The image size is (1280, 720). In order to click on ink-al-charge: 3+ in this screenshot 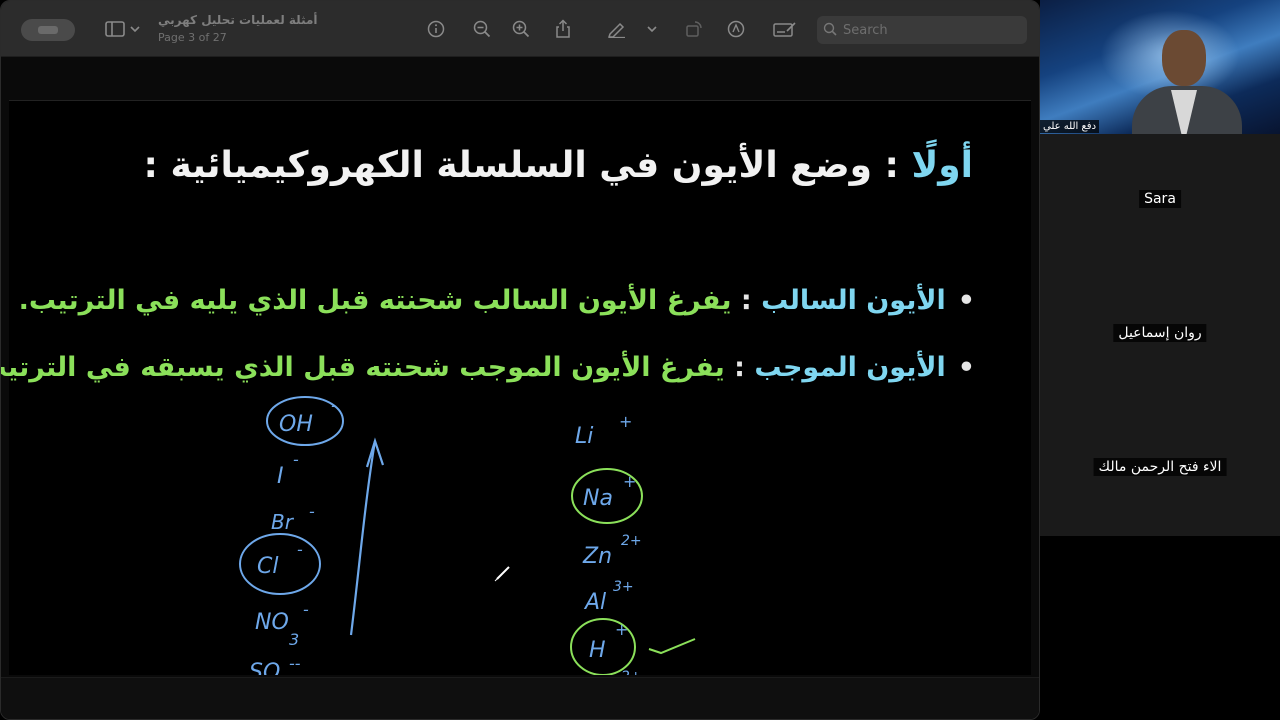, I will do `click(623, 587)`.